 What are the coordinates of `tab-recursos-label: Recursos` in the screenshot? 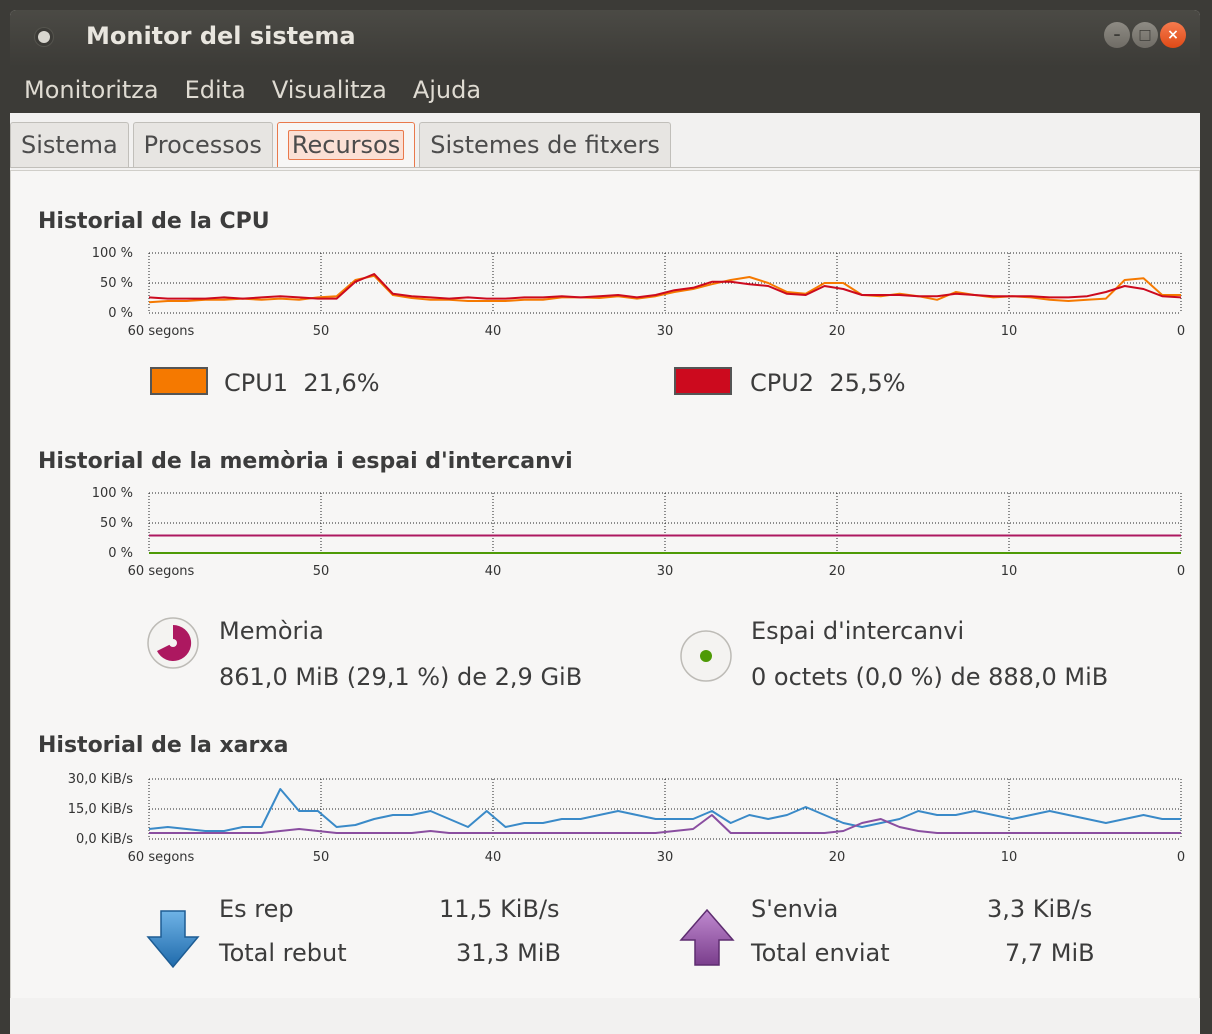 It's located at (346, 145).